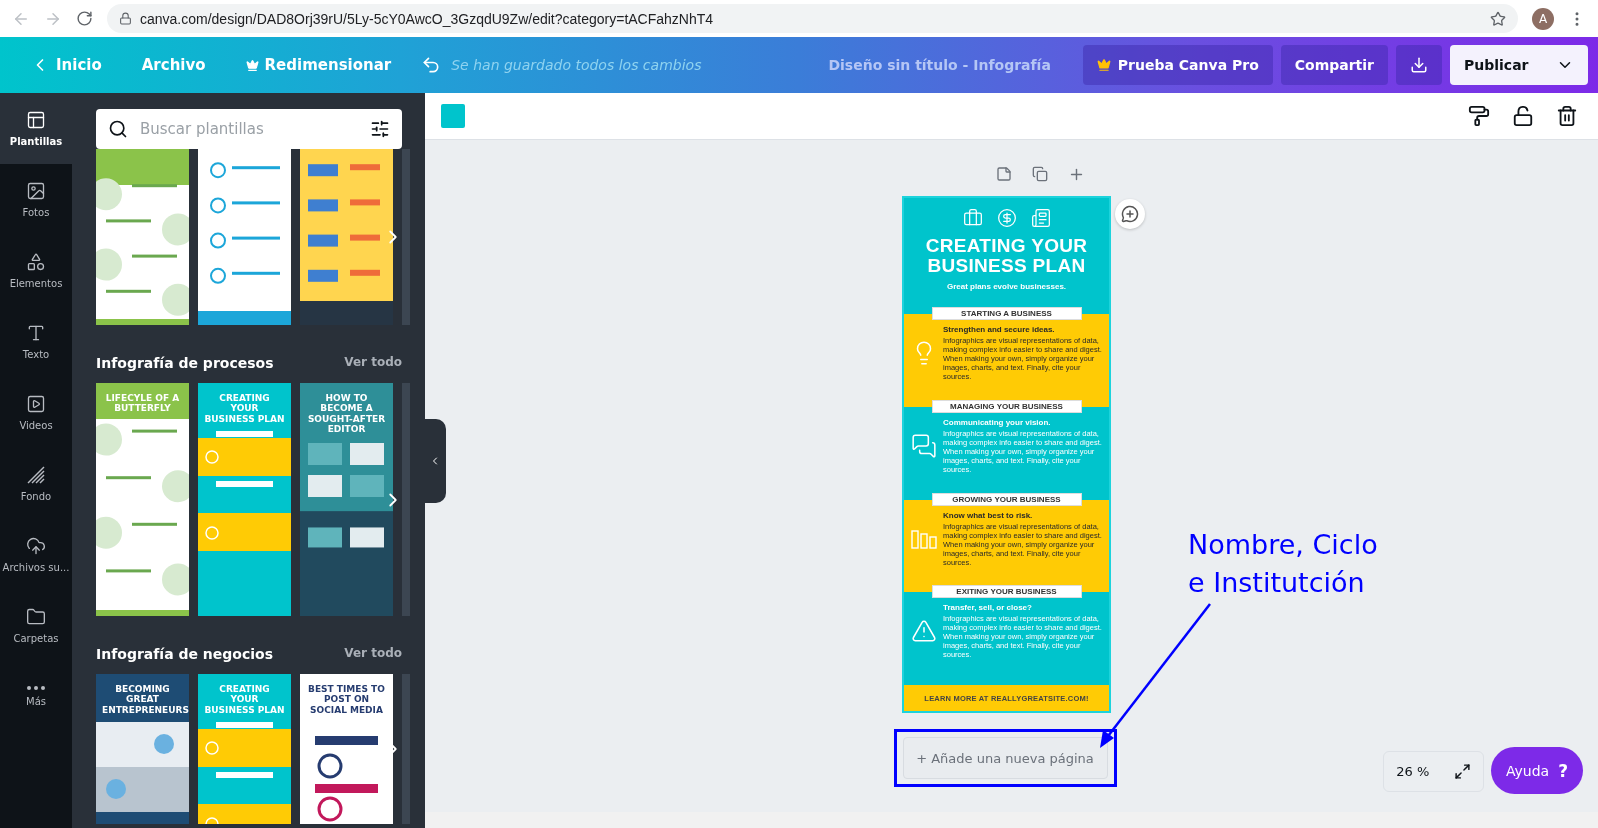 This screenshot has width=1598, height=828. I want to click on bar-chart-icon, so click(924, 538).